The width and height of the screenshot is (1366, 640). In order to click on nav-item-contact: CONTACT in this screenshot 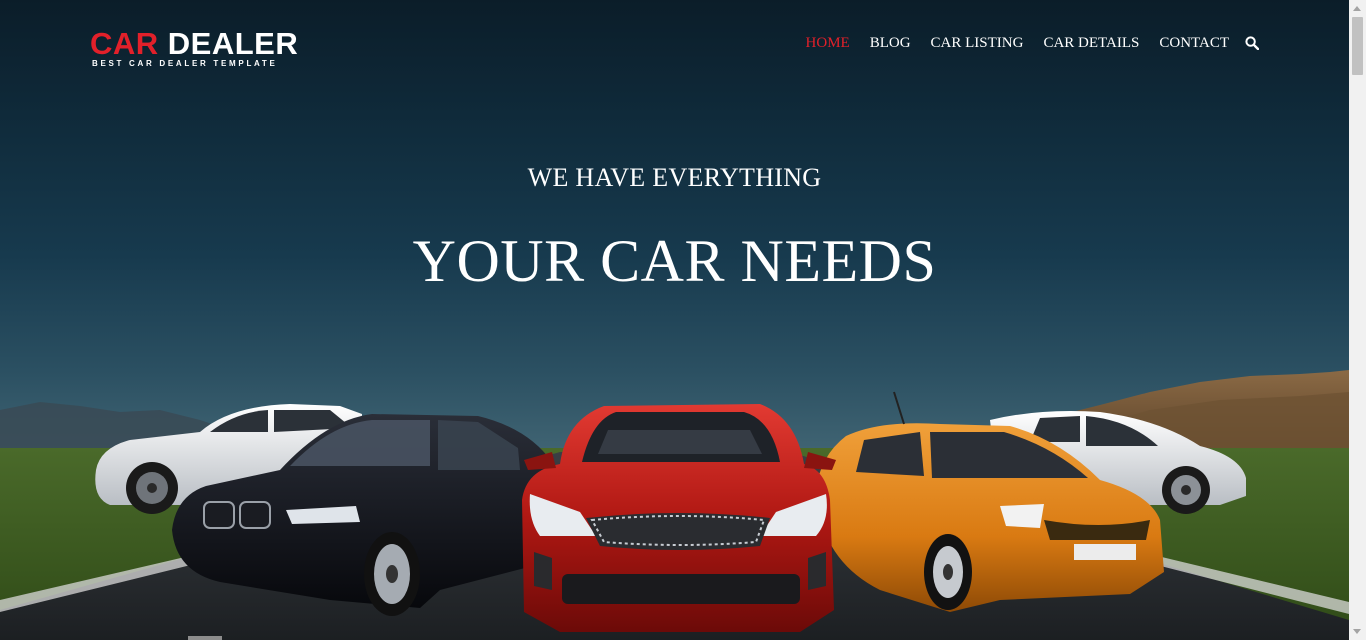, I will do `click(1194, 43)`.